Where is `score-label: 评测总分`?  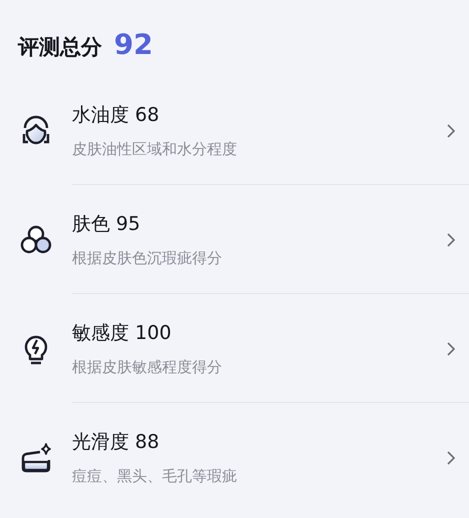
score-label: 评测总分 is located at coordinates (60, 47).